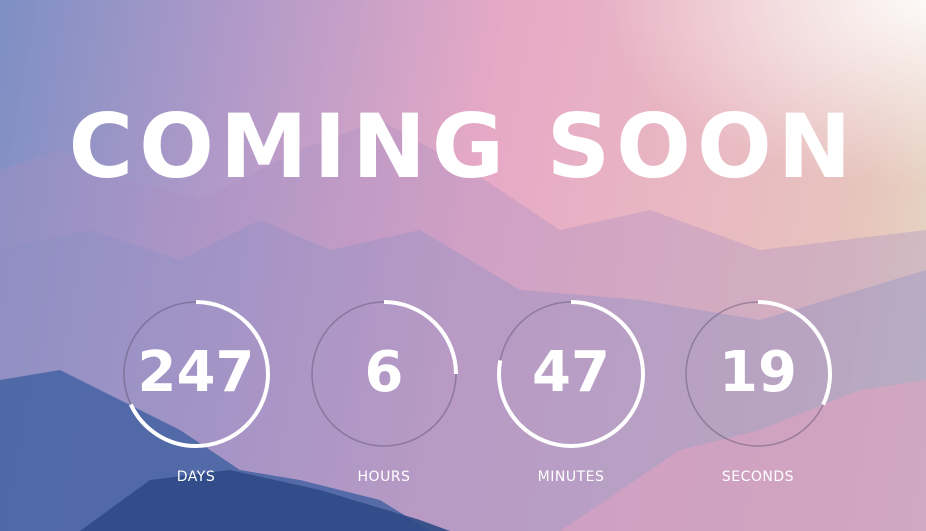  I want to click on countdown-days: 247 DAYS, so click(196, 392).